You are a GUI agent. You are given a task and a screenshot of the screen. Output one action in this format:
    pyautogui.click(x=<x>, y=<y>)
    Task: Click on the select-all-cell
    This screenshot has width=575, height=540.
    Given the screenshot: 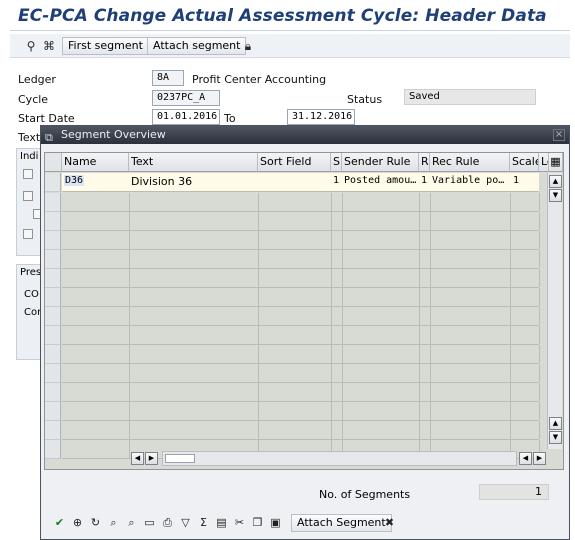 What is the action you would take?
    pyautogui.click(x=53, y=162)
    